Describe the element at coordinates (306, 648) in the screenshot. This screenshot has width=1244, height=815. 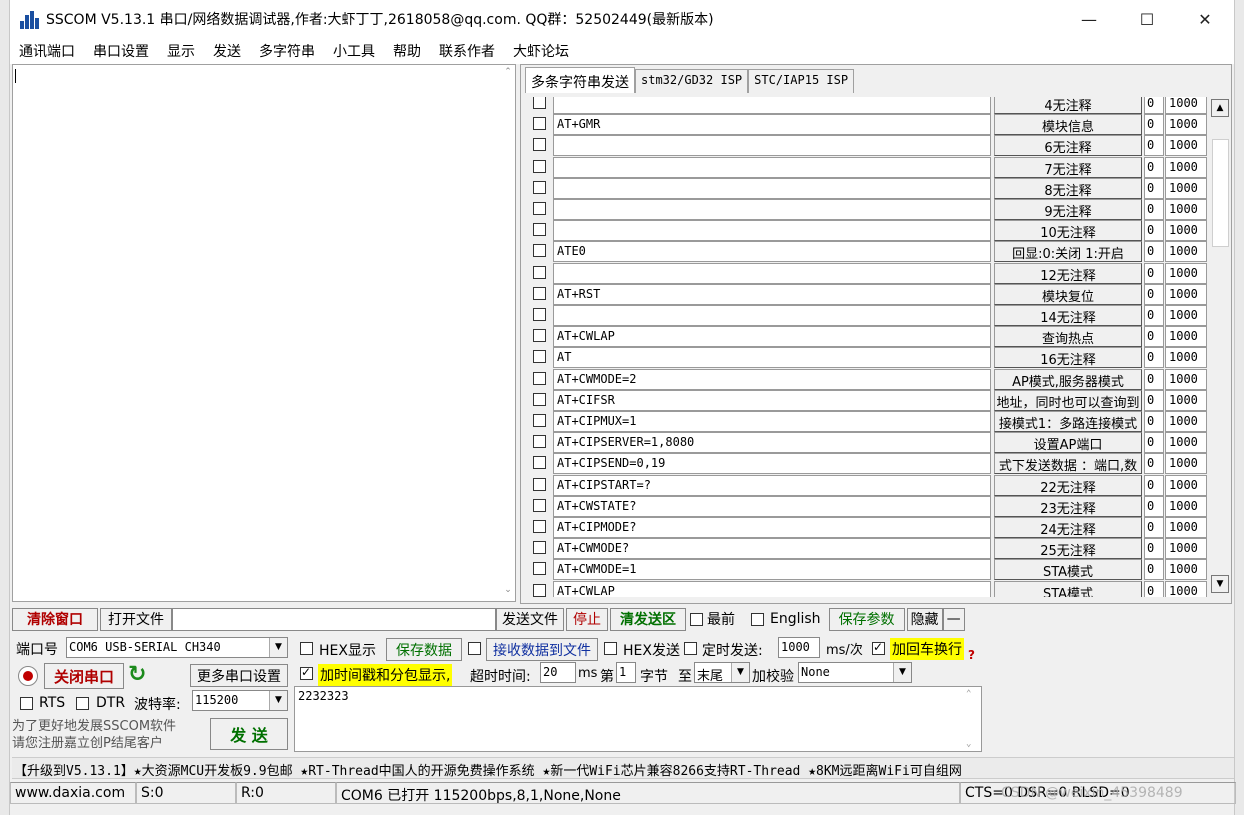
I see `hex-display-checkbox` at that location.